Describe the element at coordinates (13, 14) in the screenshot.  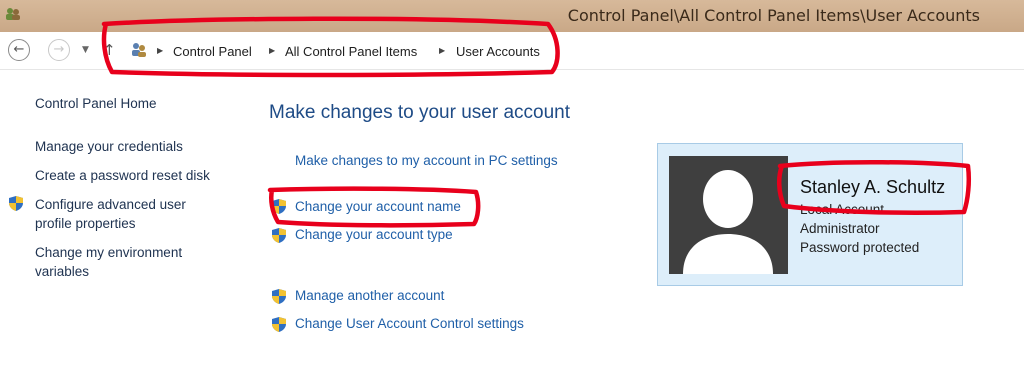
I see `user-accounts-icon` at that location.